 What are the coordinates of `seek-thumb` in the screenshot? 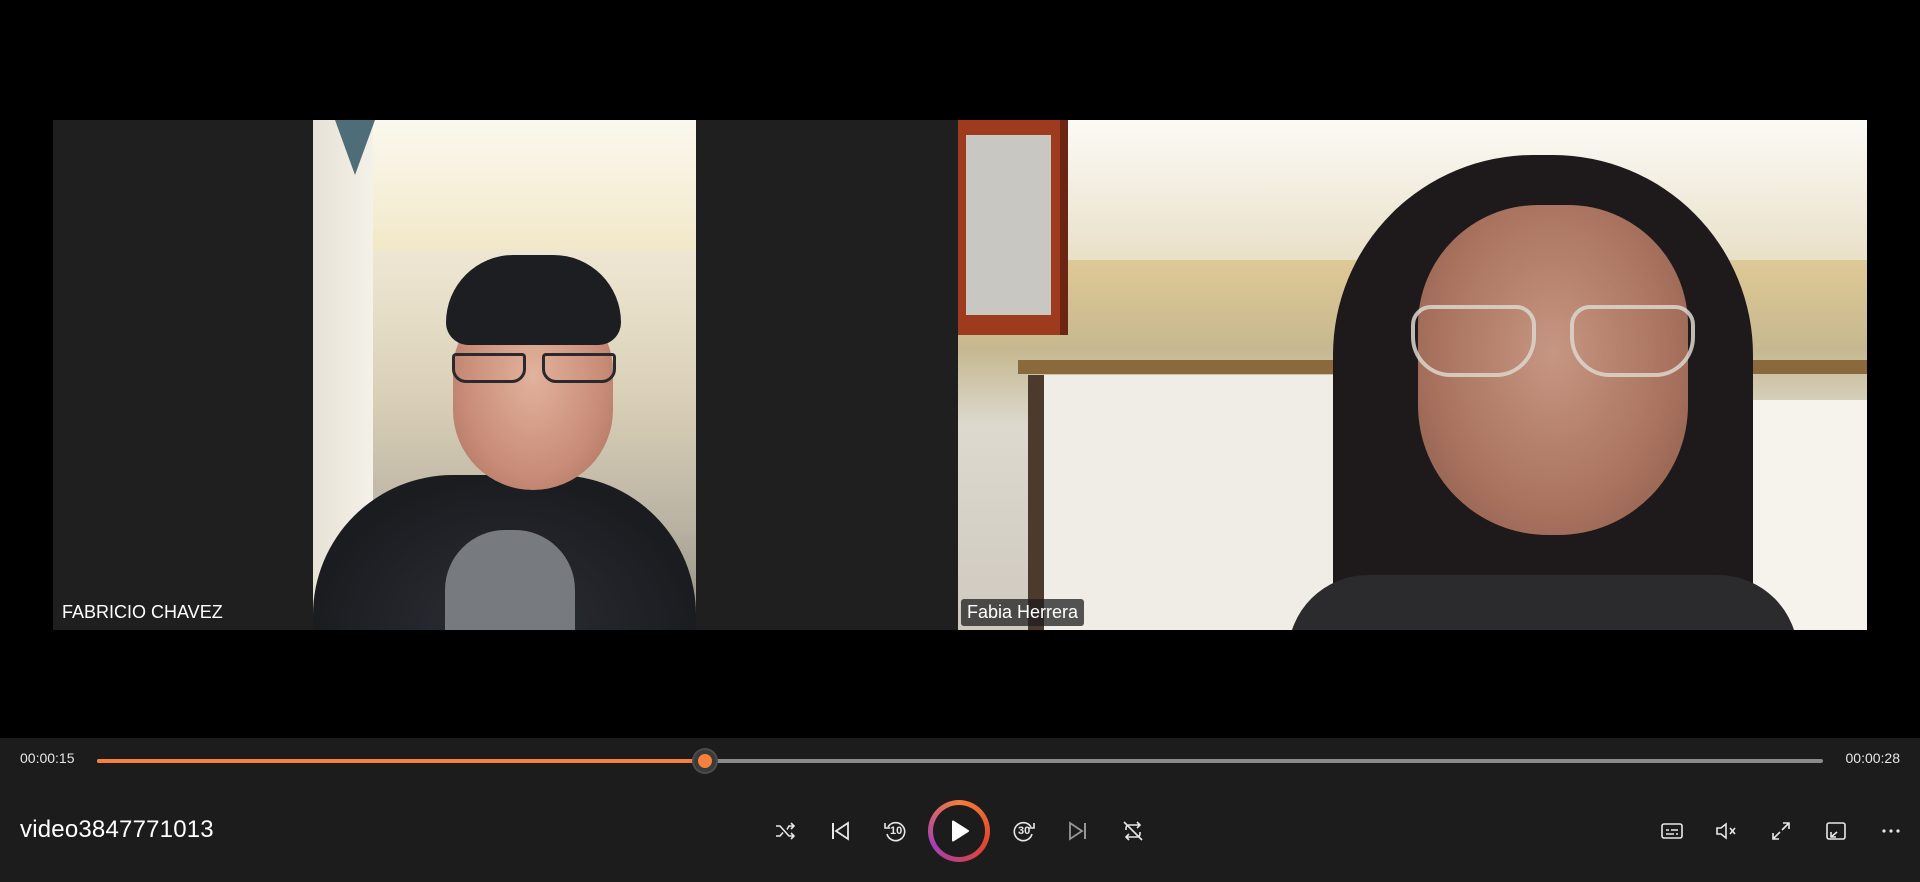 It's located at (704, 761).